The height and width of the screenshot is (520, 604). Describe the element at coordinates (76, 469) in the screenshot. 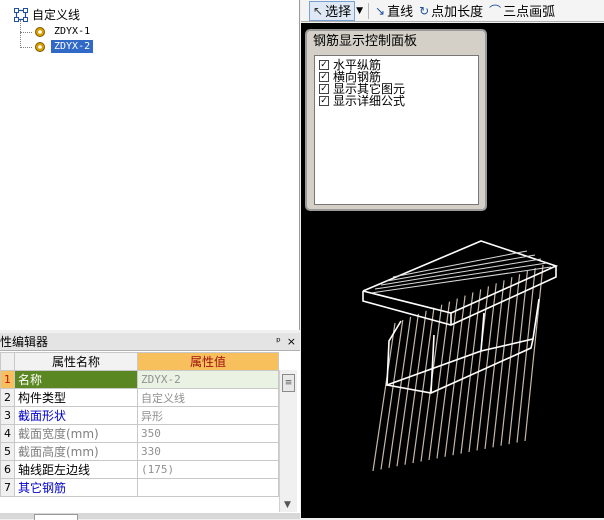

I see `property-name: 轴线距左边线` at that location.